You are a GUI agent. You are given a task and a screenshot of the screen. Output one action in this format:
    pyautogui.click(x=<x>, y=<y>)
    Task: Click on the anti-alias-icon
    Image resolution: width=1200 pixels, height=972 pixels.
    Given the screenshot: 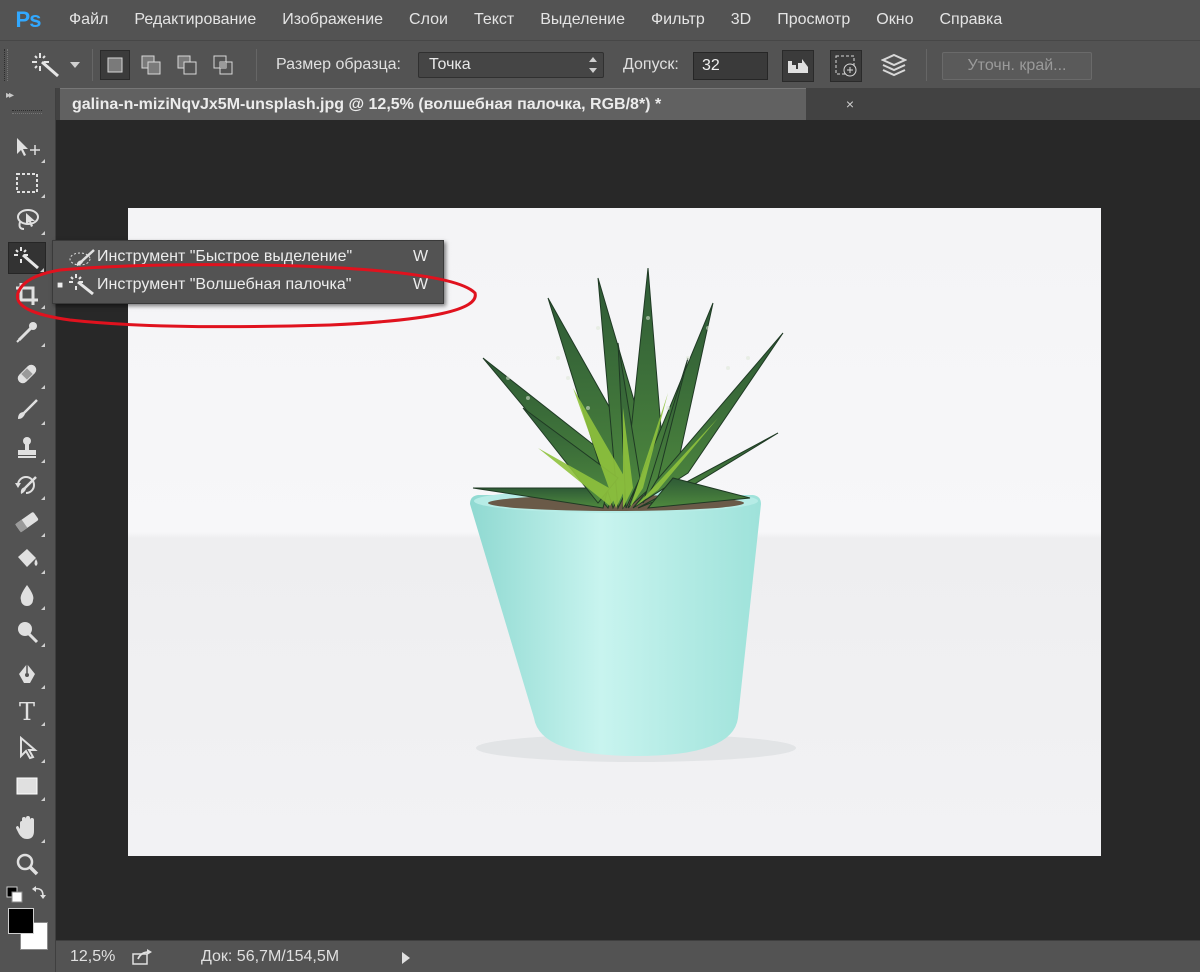 What is the action you would take?
    pyautogui.click(x=798, y=66)
    